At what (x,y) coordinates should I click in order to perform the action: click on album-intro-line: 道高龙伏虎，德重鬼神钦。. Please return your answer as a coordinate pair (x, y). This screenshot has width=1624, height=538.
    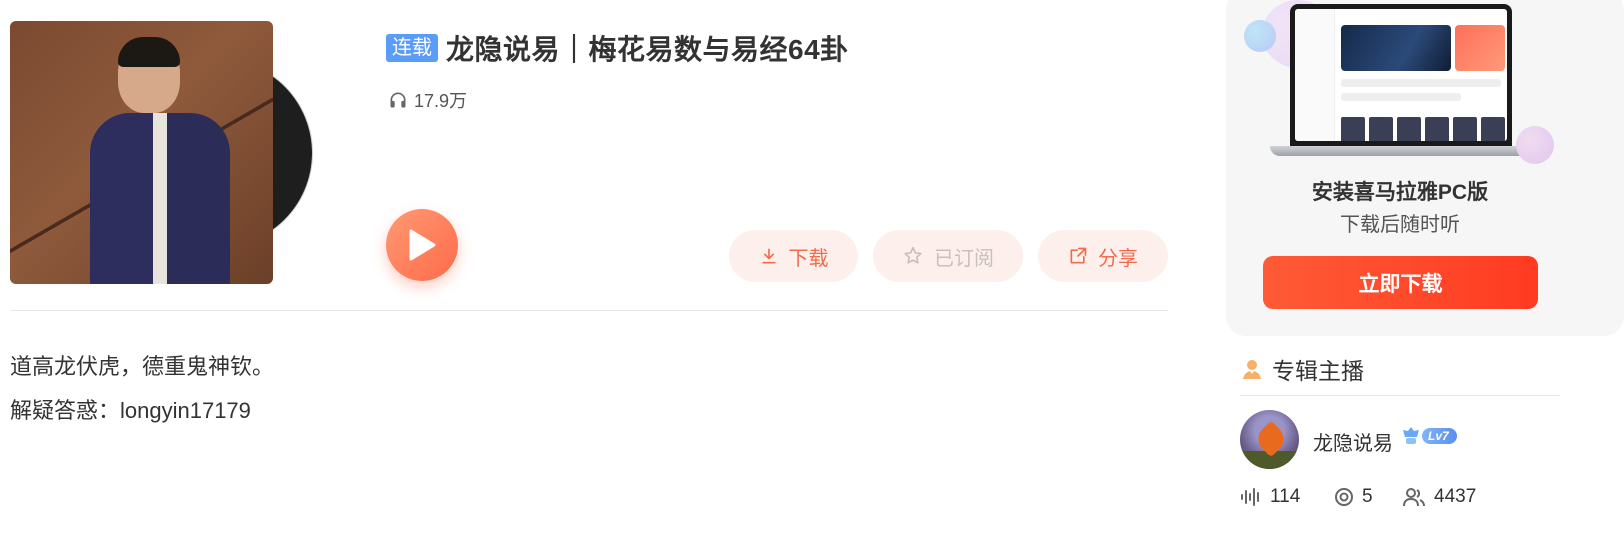
    Looking at the image, I should click on (142, 366).